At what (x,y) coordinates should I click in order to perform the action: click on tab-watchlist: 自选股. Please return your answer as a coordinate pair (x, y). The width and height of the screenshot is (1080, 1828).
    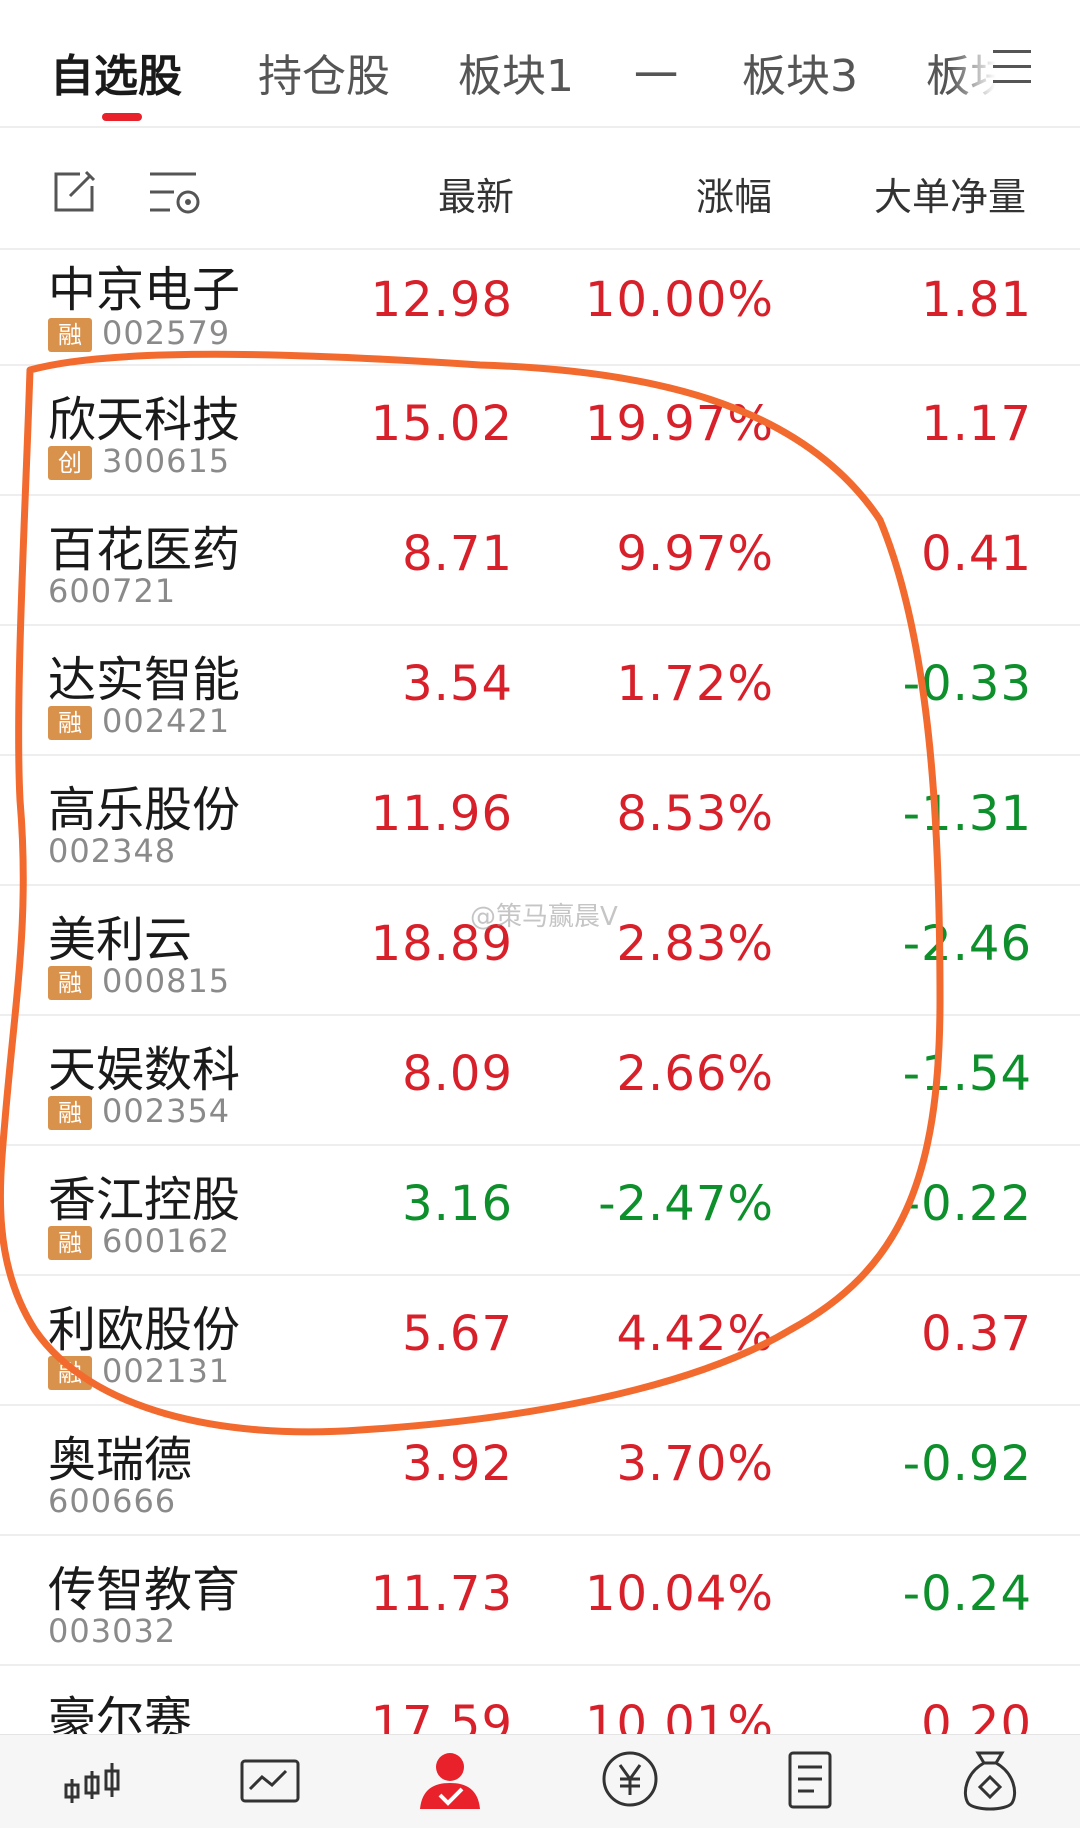
    Looking at the image, I should click on (116, 72).